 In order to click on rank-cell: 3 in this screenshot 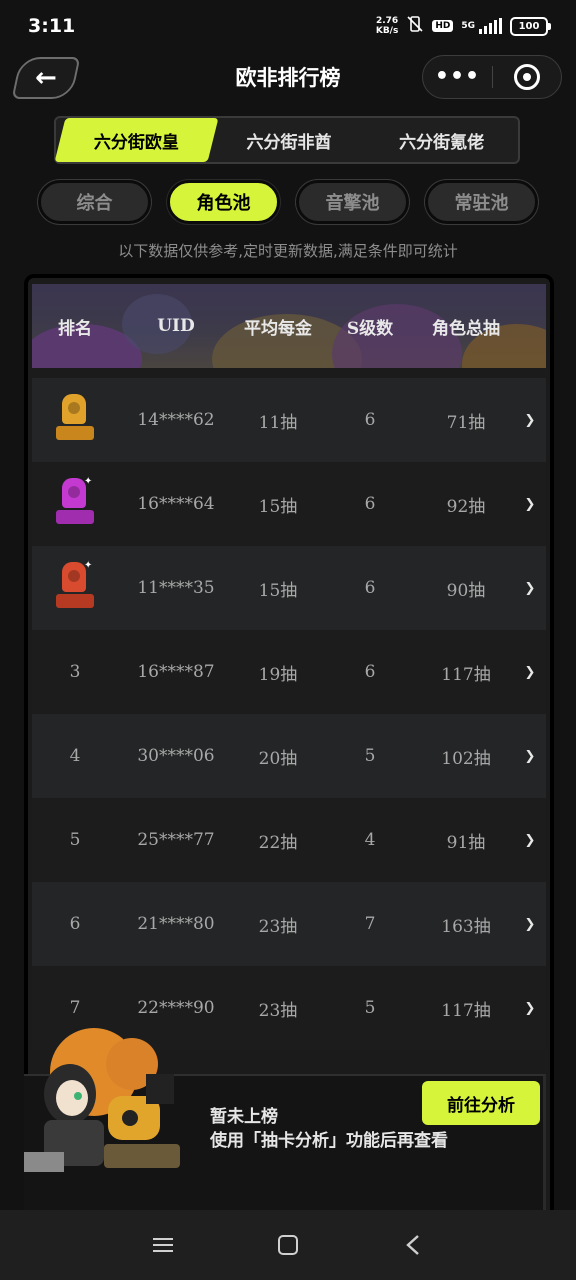, I will do `click(75, 672)`.